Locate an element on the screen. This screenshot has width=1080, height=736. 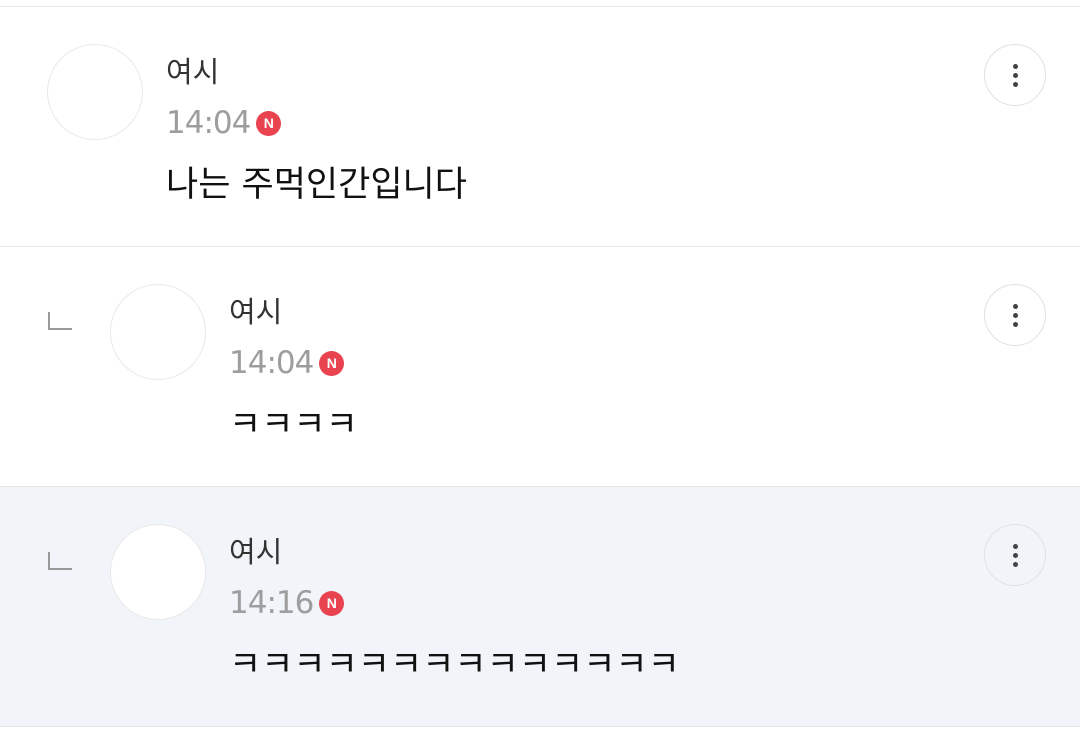
comment-meta: 14:16 N is located at coordinates (287, 603).